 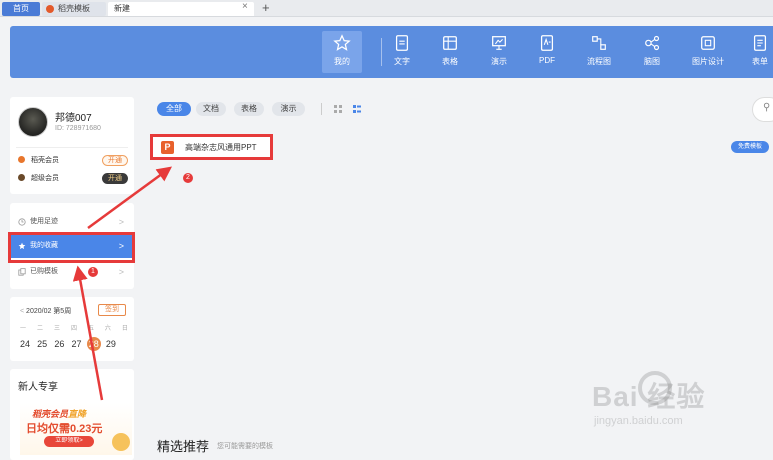 I want to click on annotation-marker-1: 1, so click(x=93, y=272).